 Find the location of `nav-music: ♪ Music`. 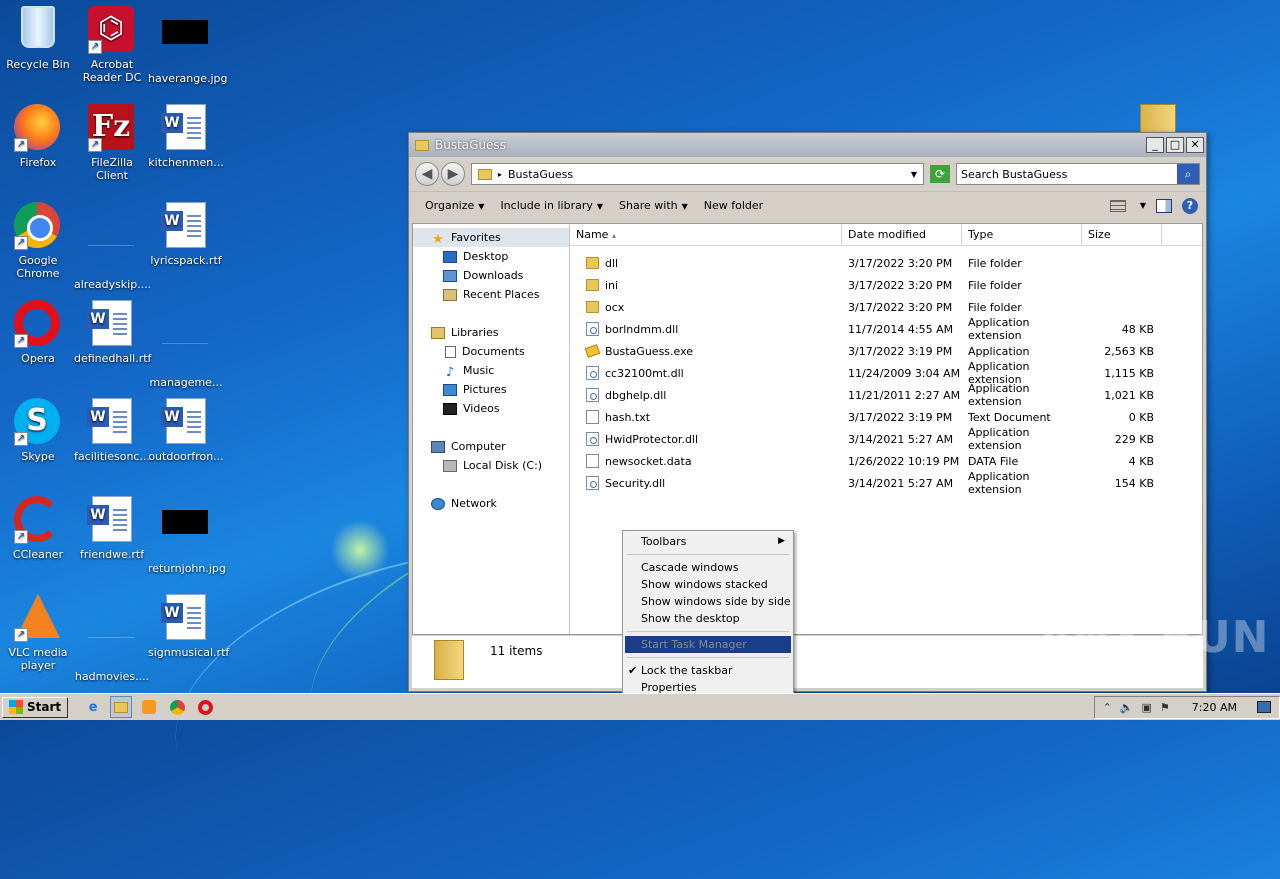

nav-music: ♪ Music is located at coordinates (491, 370).